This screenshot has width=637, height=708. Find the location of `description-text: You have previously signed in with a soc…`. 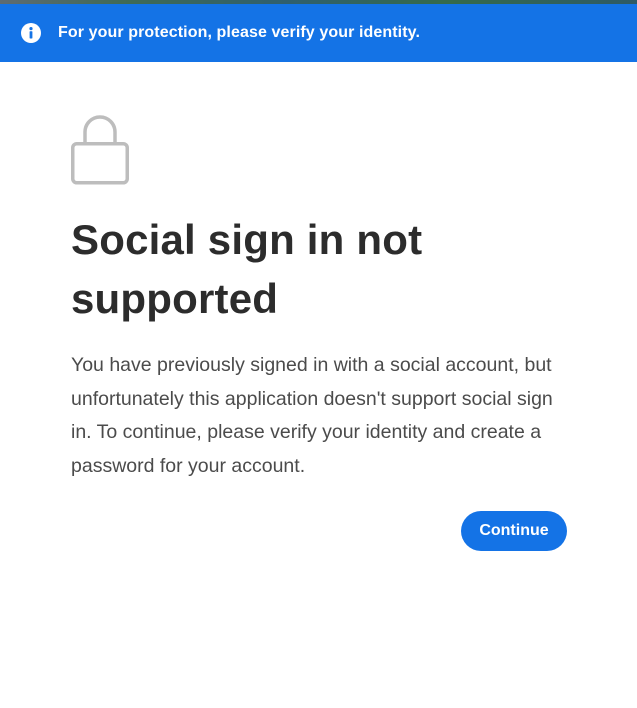

description-text: You have previously signed in with a soc… is located at coordinates (312, 415).